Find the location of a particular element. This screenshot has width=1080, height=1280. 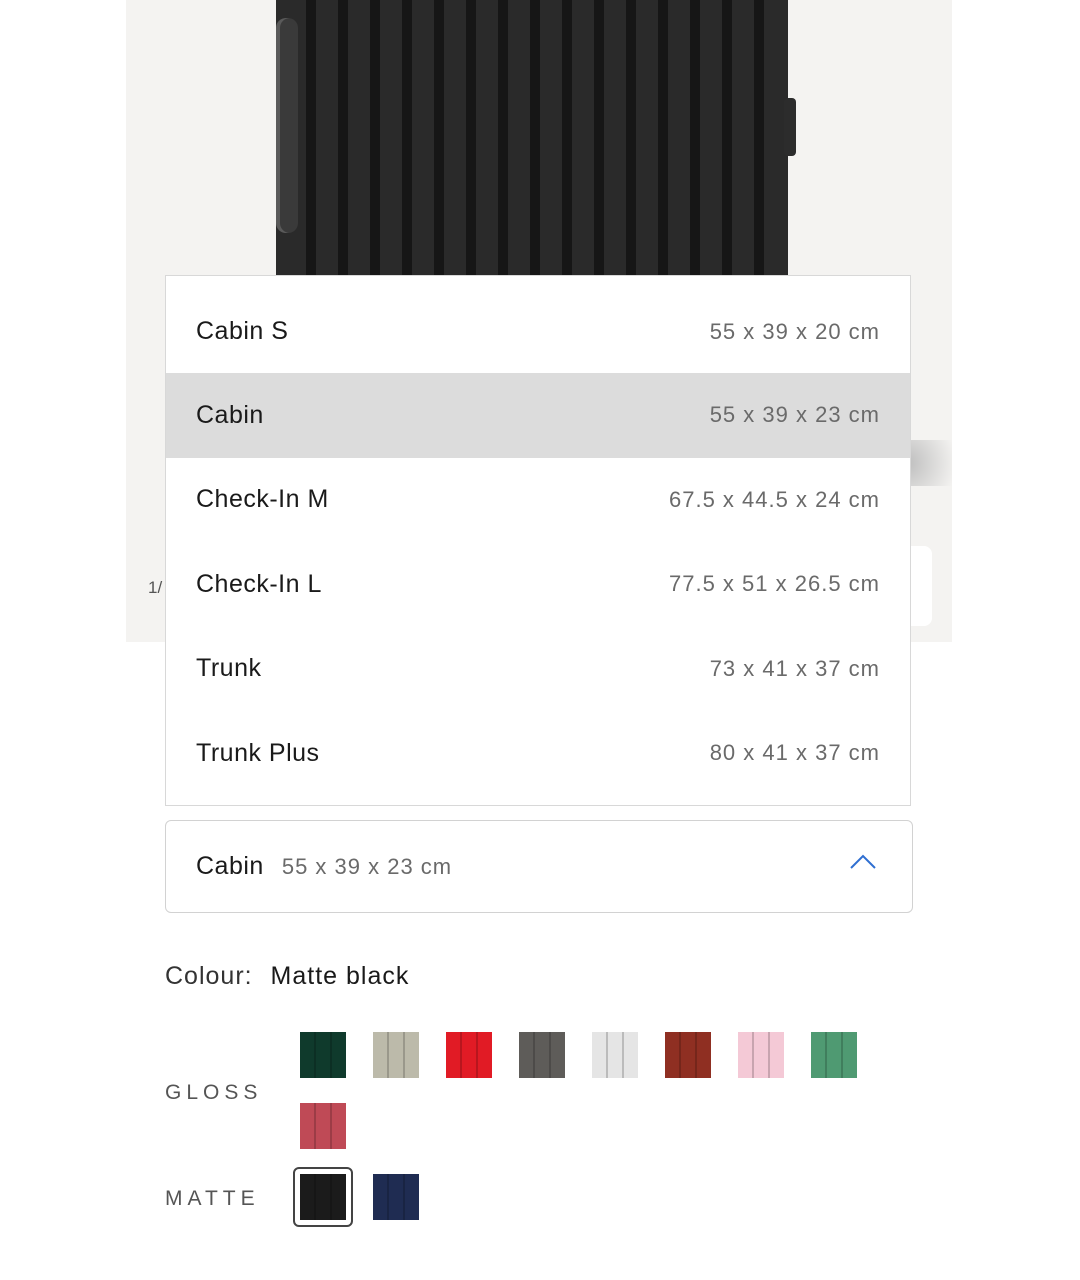

colour-label: Colour: is located at coordinates (209, 976).